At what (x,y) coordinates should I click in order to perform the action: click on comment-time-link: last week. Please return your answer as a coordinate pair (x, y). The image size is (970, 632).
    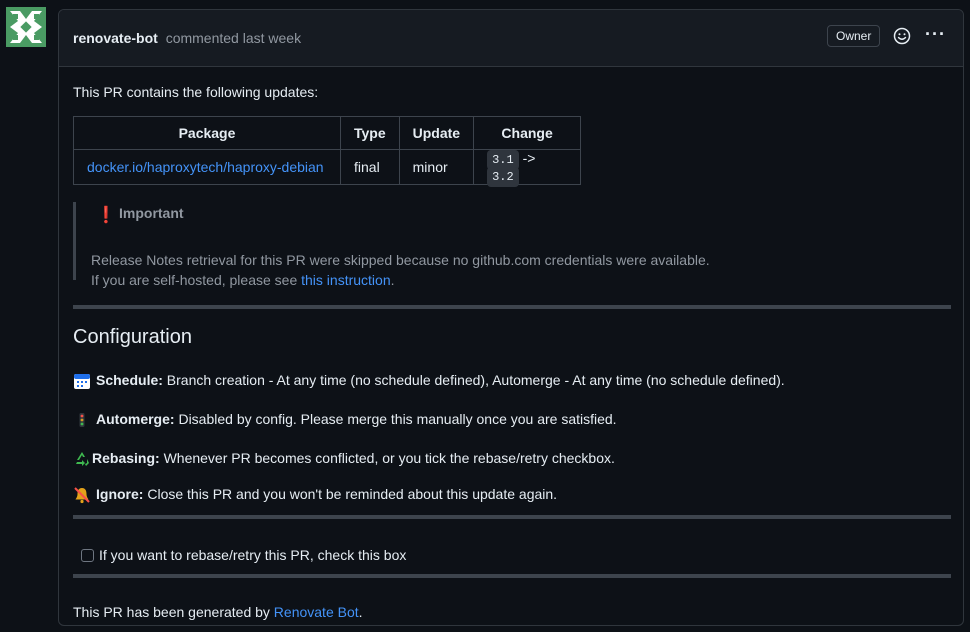
    Looking at the image, I should click on (272, 38).